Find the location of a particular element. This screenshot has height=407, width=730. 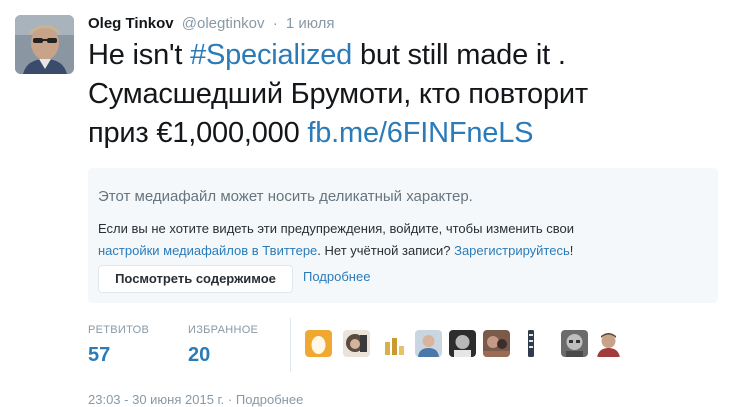

external-link: fb.me/6FINFneLS is located at coordinates (420, 133).